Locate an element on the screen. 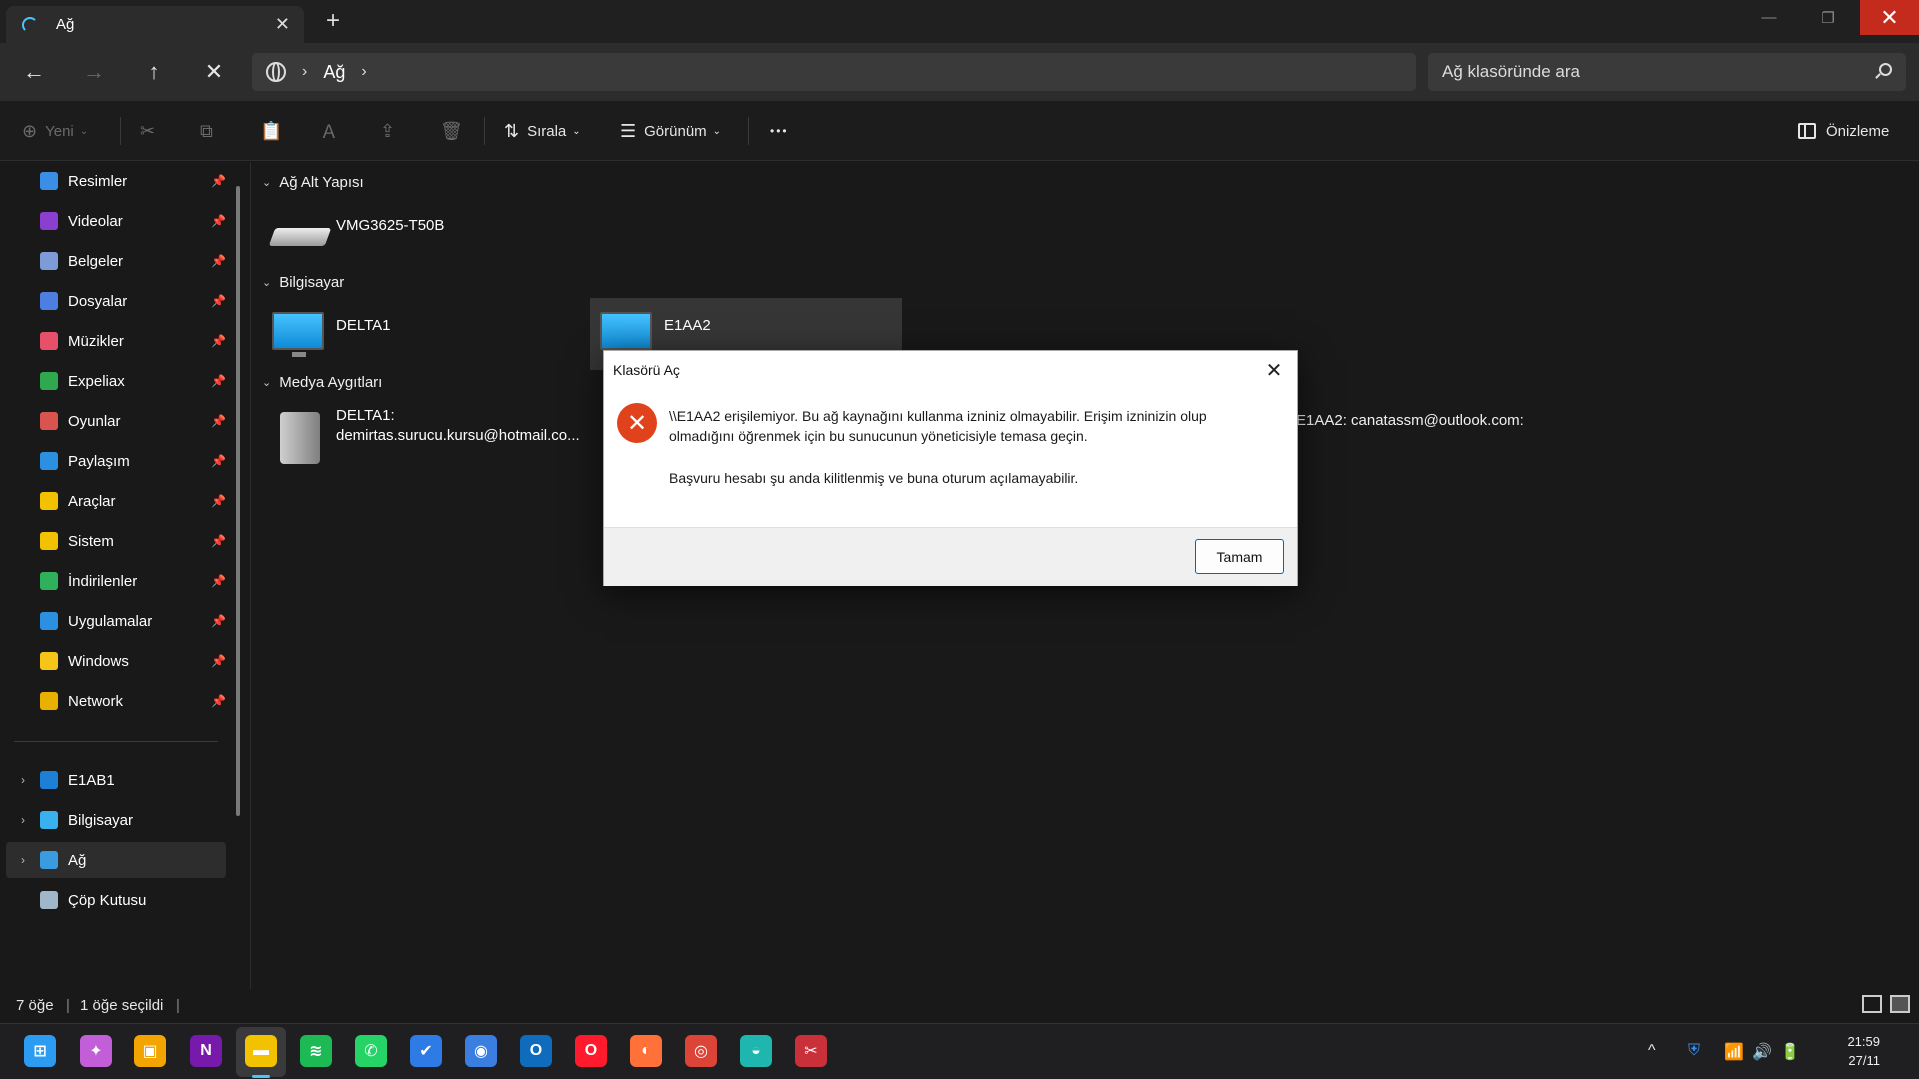 The height and width of the screenshot is (1079, 1919). sidebar-item-5: Expeliax 📌 is located at coordinates (135, 381).